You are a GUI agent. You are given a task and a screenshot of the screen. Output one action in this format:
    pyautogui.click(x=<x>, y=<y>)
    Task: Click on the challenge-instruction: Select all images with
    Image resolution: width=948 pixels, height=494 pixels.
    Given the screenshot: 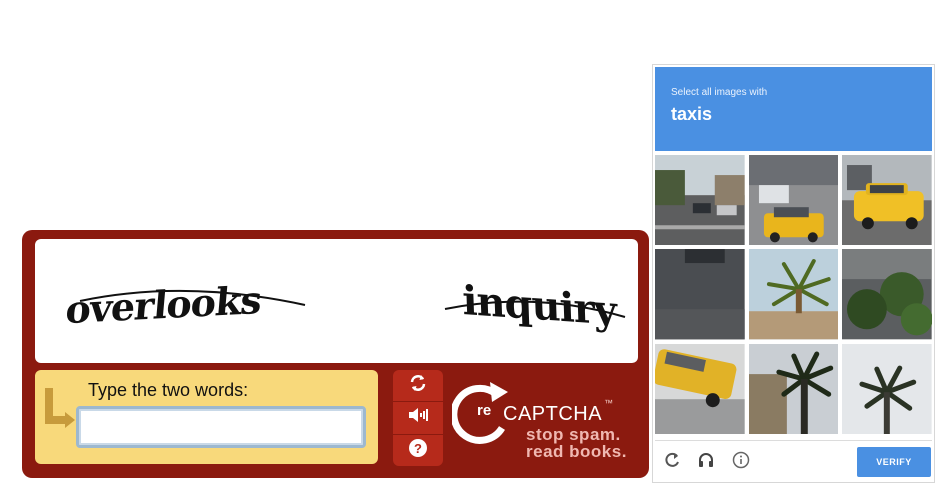 What is the action you would take?
    pyautogui.click(x=719, y=92)
    